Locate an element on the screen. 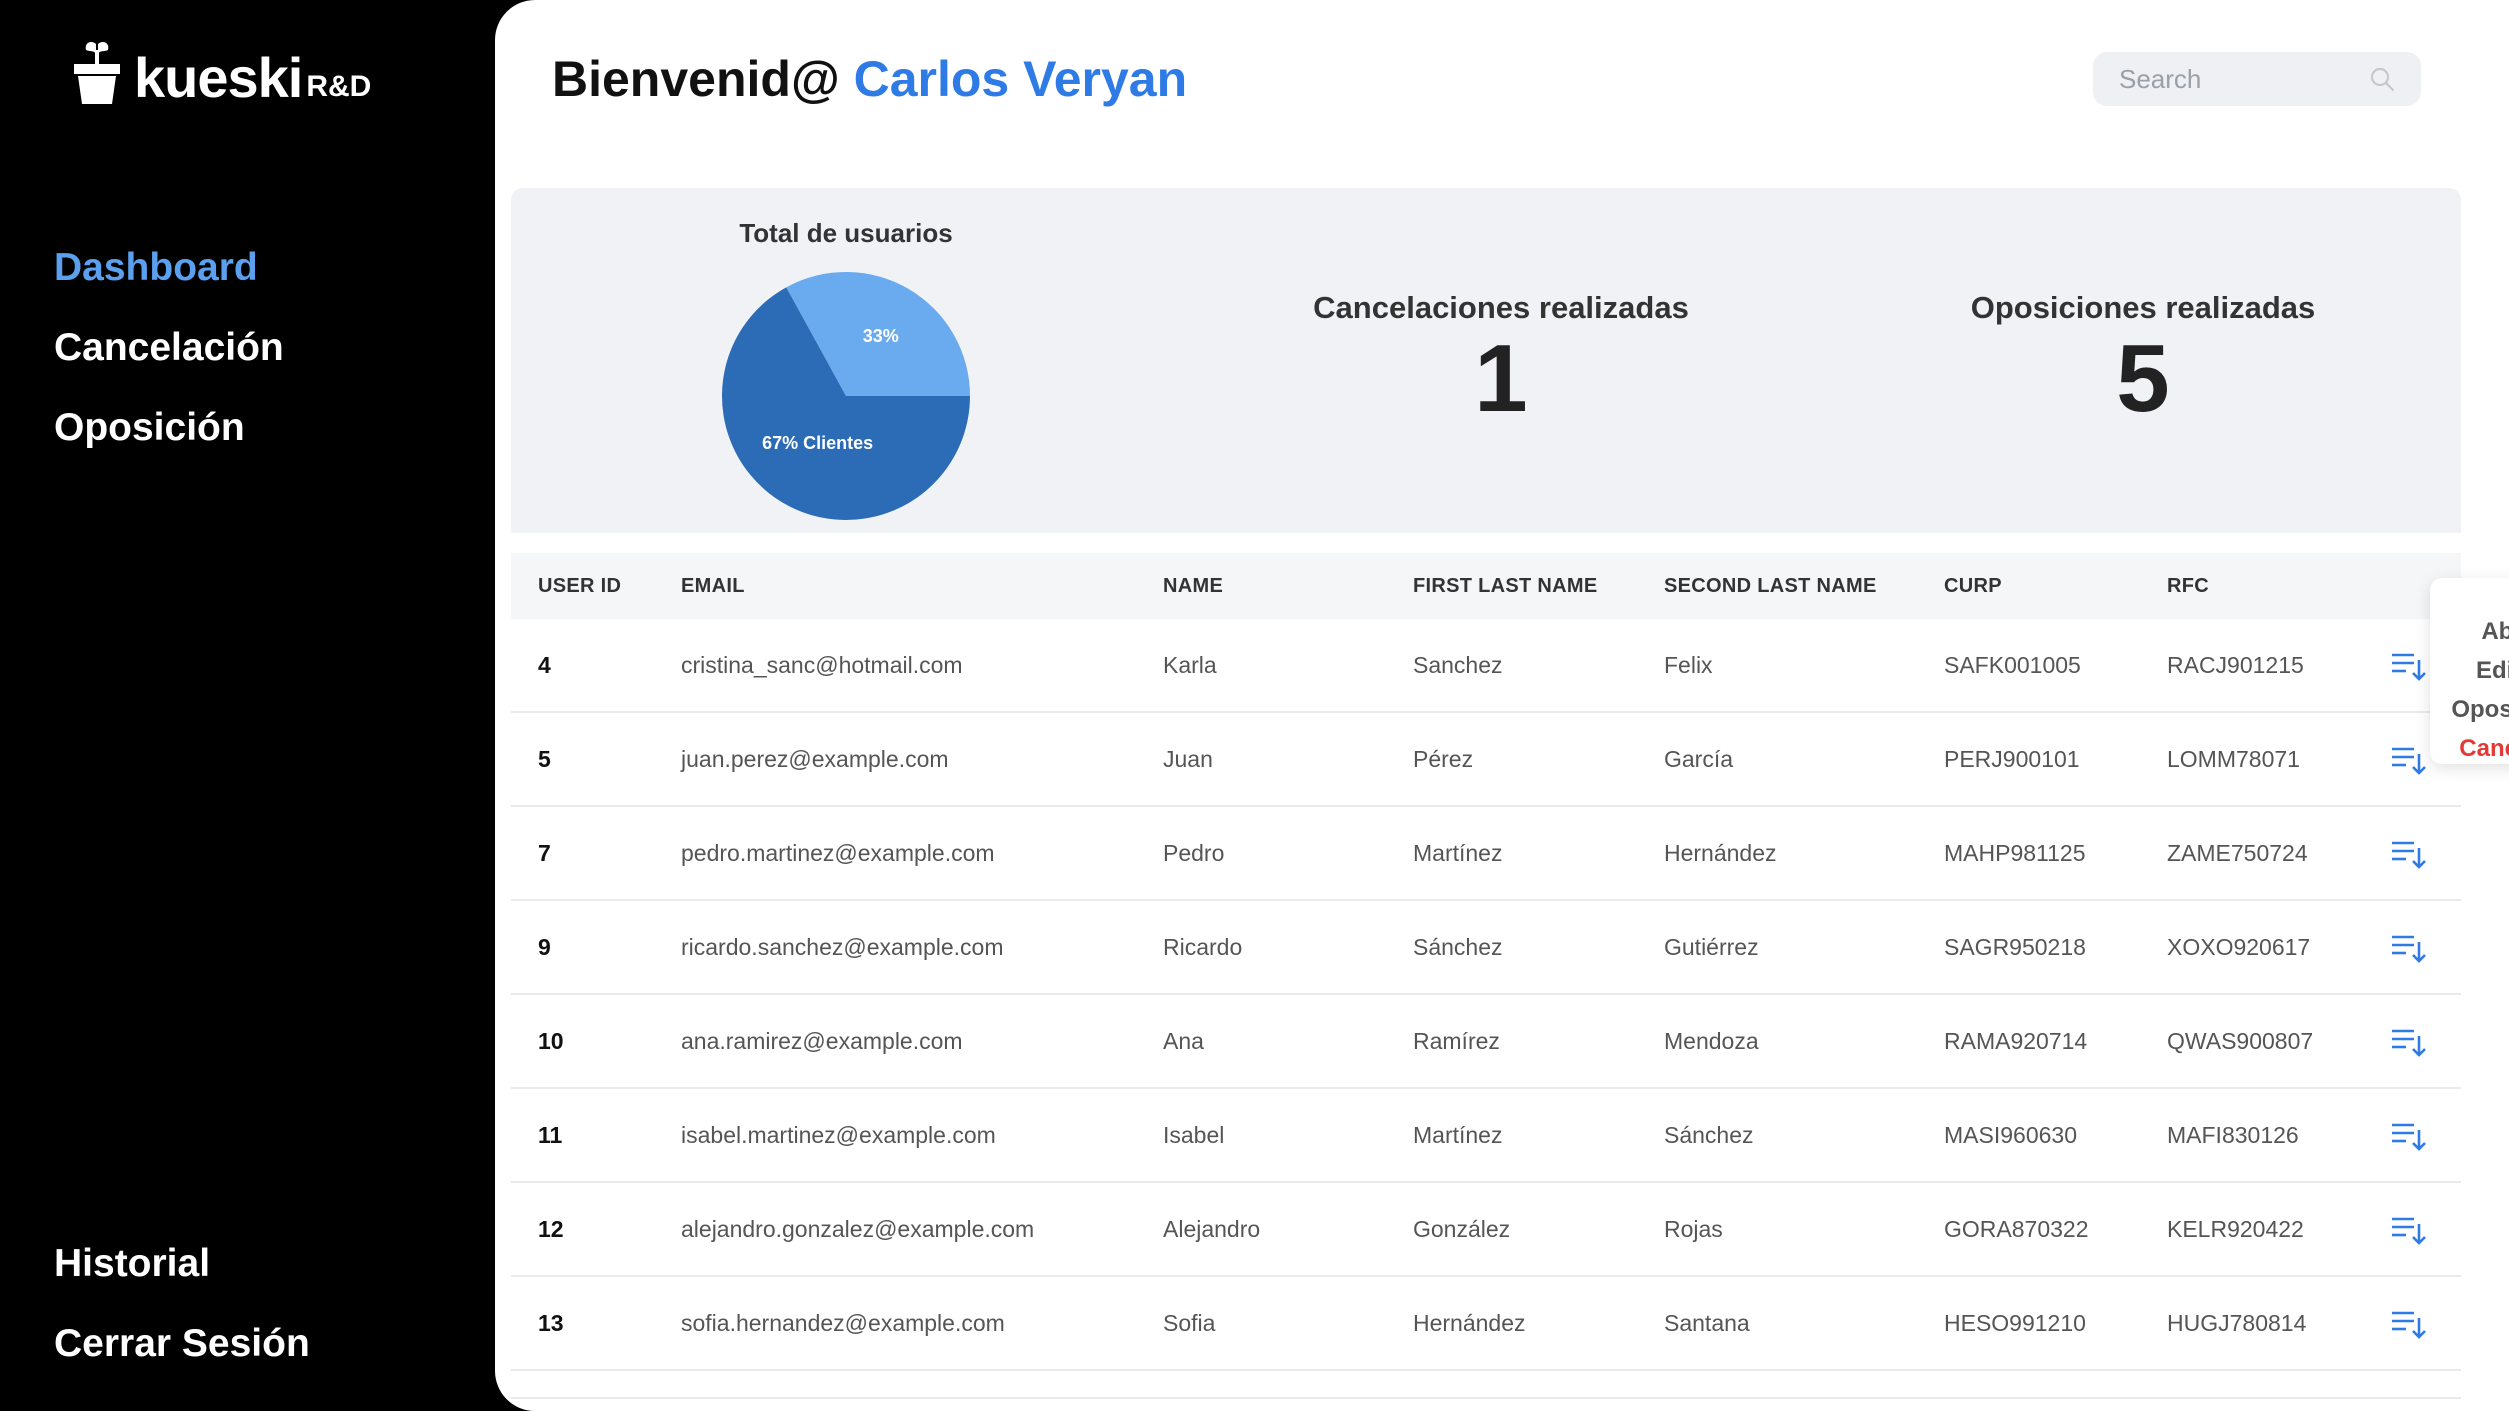 The width and height of the screenshot is (2509, 1411). cell-curp: SAGR950218 is located at coordinates (2015, 946).